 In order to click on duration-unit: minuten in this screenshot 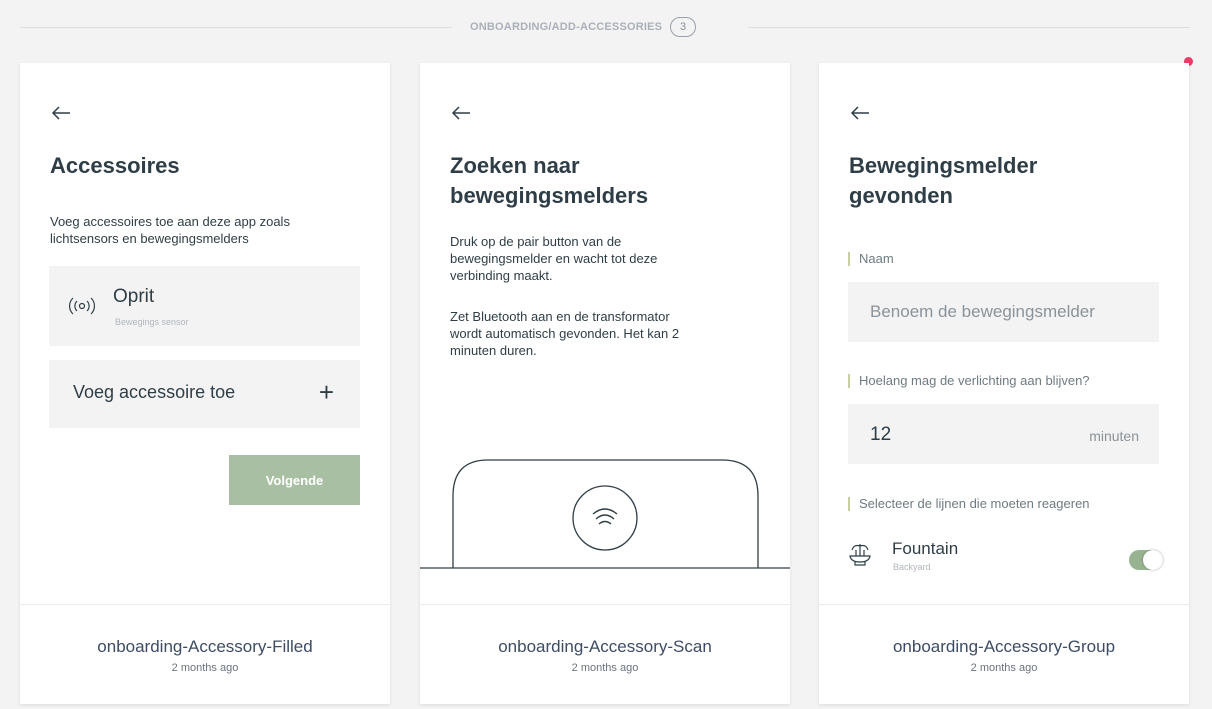, I will do `click(1114, 436)`.